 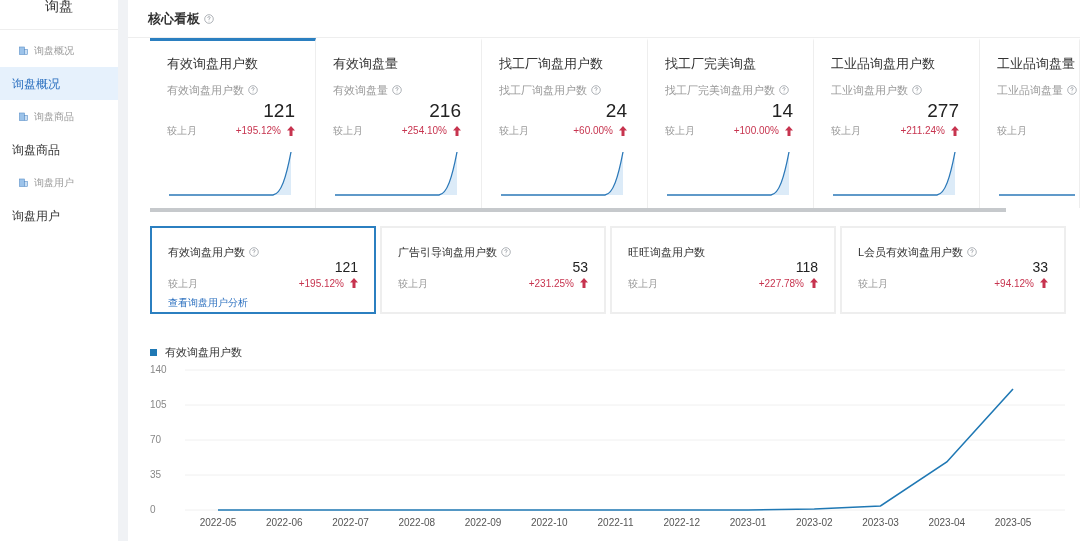 I want to click on card-subtitle: 有效询盘用户数, so click(x=205, y=90).